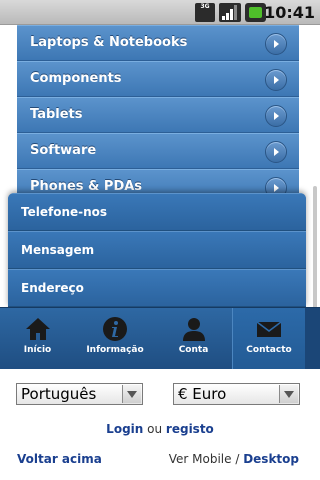 The height and width of the screenshot is (480, 320). Describe the element at coordinates (157, 212) in the screenshot. I see `contact-item-phone: Telefone-nos` at that location.